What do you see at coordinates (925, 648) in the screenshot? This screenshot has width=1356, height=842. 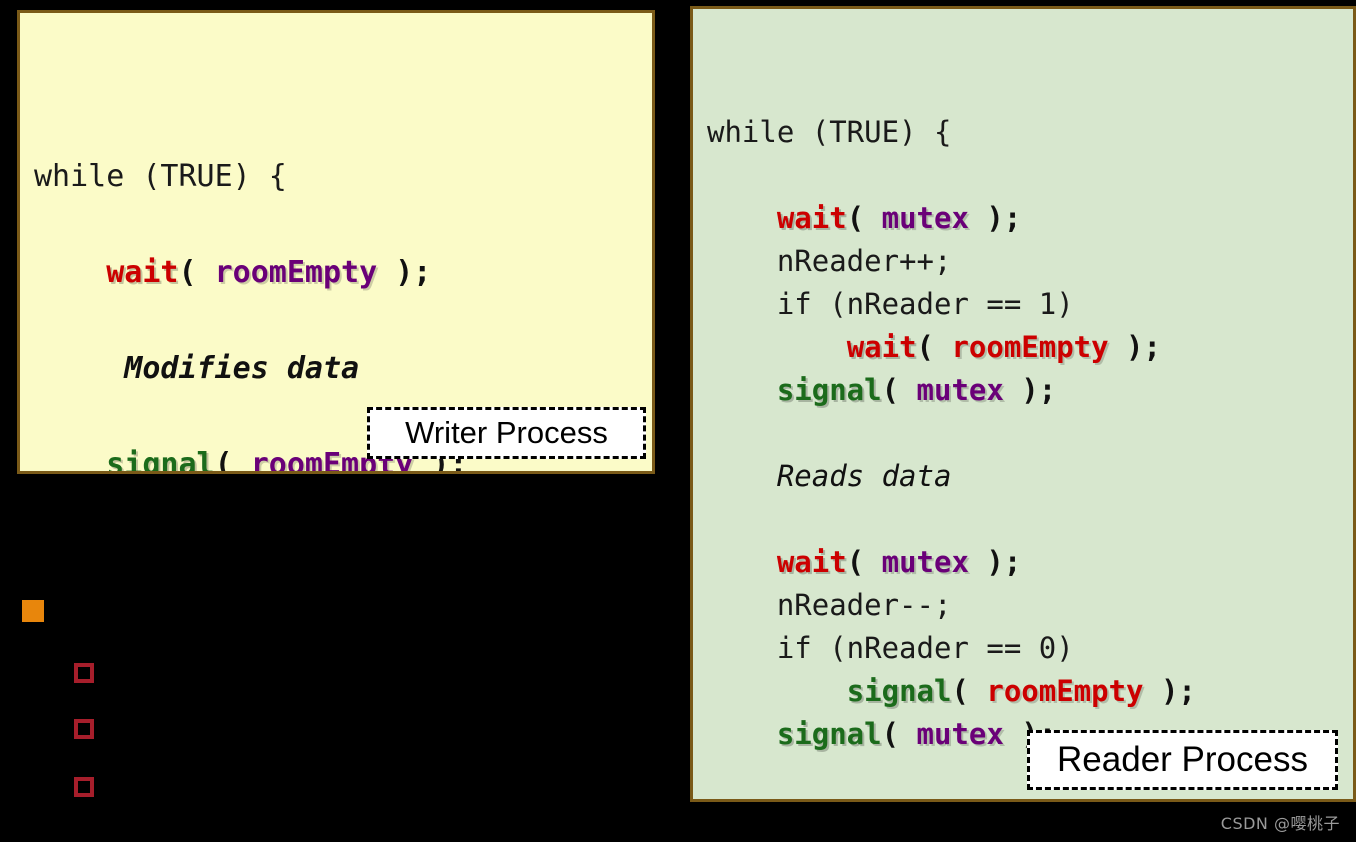 I see `code-token: if (nReader == 0)` at bounding box center [925, 648].